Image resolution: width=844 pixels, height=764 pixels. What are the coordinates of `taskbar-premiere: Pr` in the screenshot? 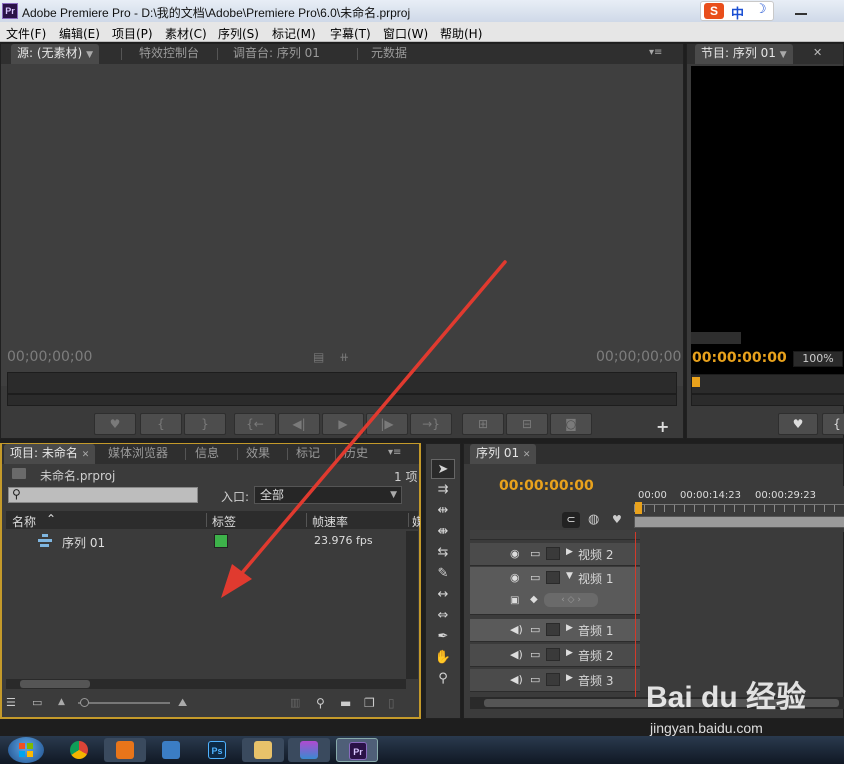 It's located at (357, 750).